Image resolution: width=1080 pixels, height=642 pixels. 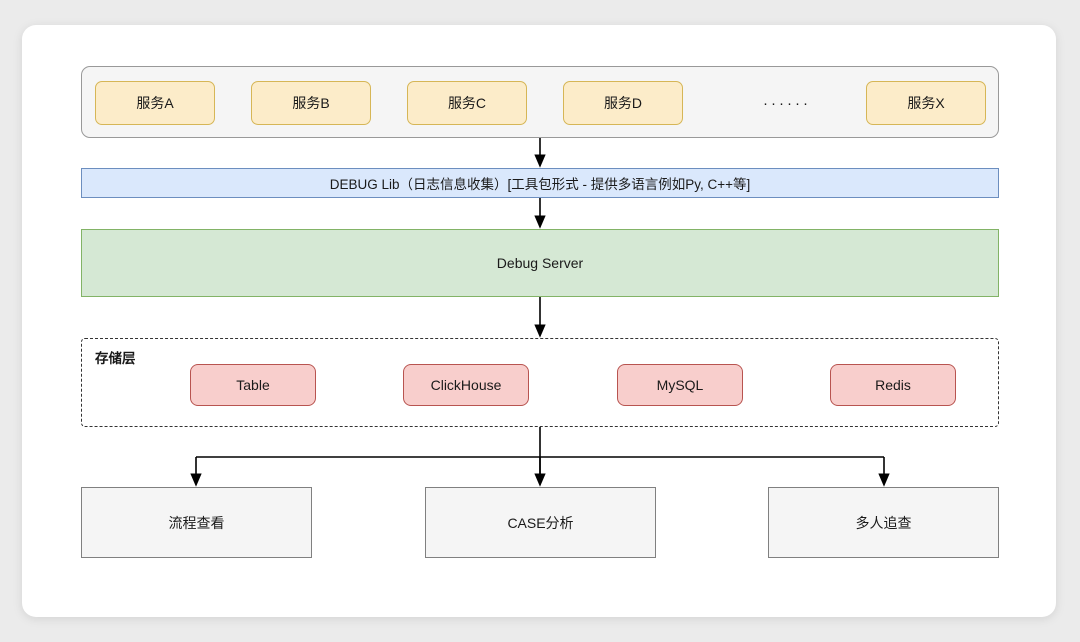 I want to click on service-label: 服务A, so click(x=155, y=103).